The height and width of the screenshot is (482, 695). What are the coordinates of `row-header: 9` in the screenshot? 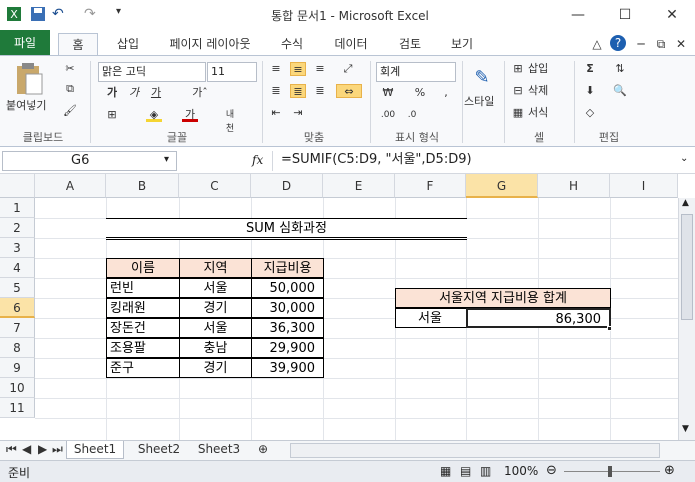 It's located at (17, 368).